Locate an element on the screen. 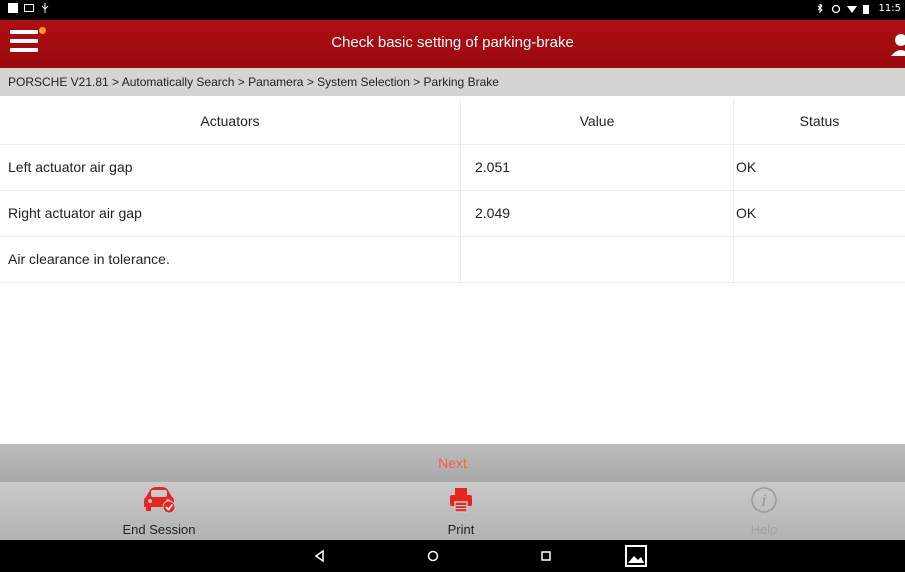 The image size is (905, 572). battery-icon is located at coordinates (867, 9).